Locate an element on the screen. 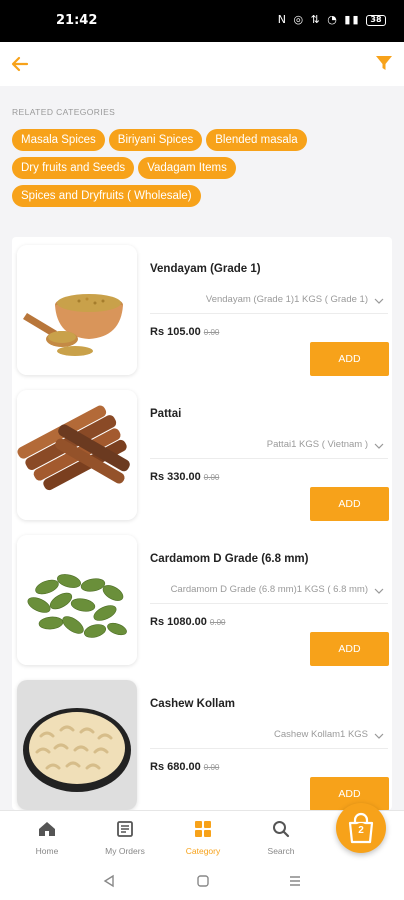  current-price: Rs 1080.00 is located at coordinates (178, 622).